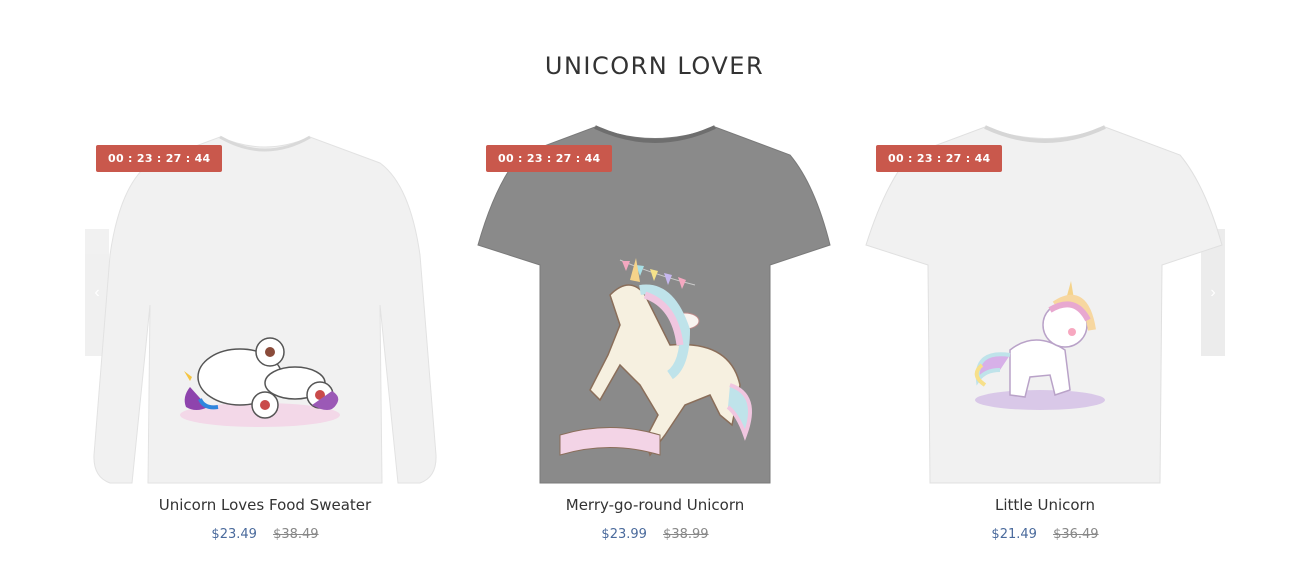  What do you see at coordinates (1014, 534) in the screenshot?
I see `product-price: $21.49` at bounding box center [1014, 534].